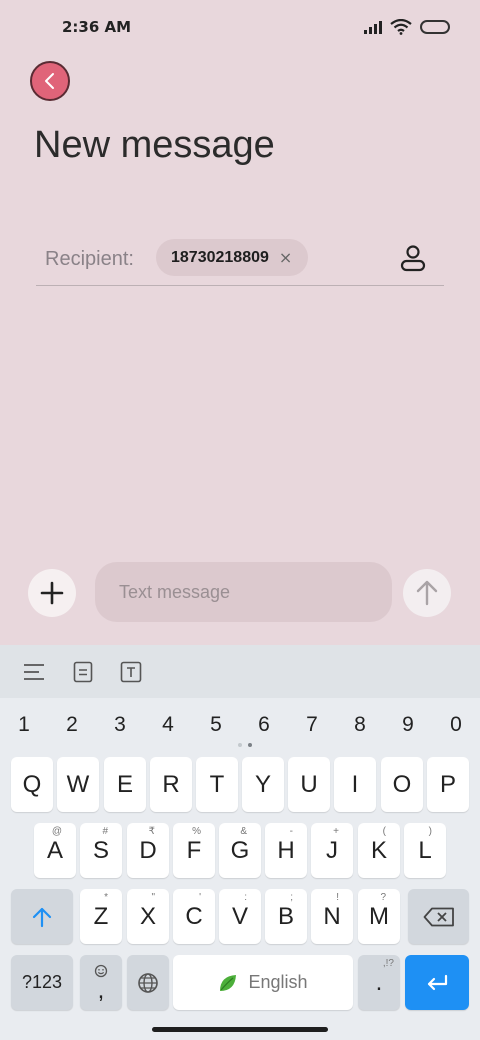  Describe the element at coordinates (200, 897) in the screenshot. I see `key-hint: '` at that location.